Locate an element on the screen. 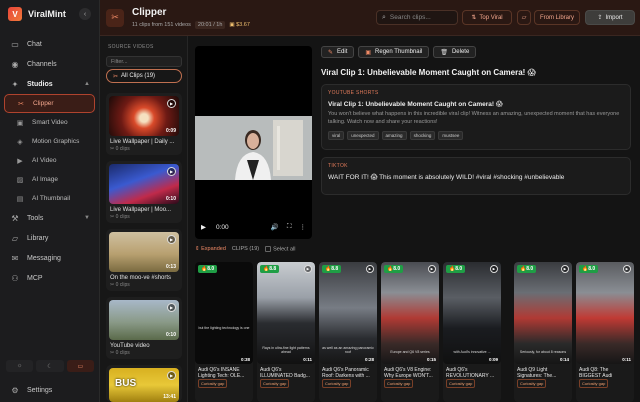  sidebar-item-ai-thumbnail: ▤ AI Thumbnail is located at coordinates (49, 198).